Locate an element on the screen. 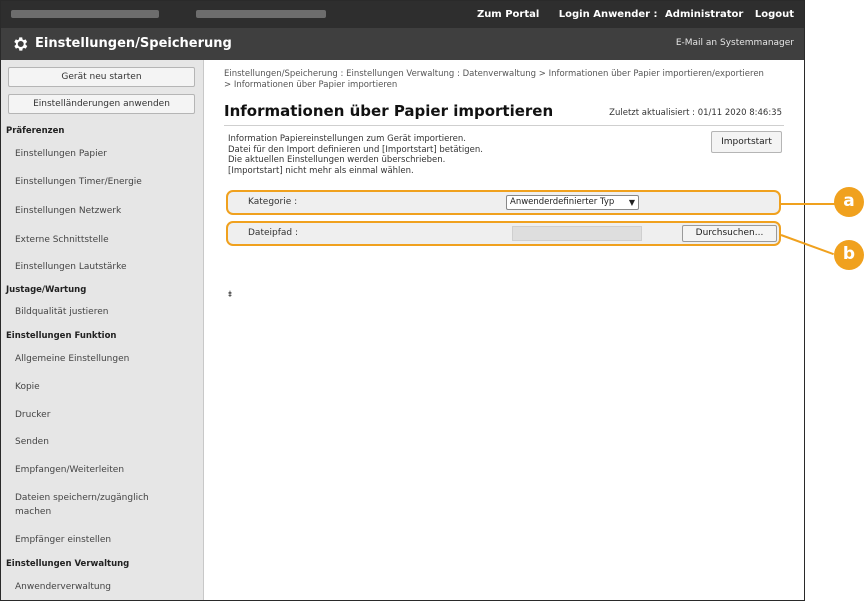 Image resolution: width=867 pixels, height=601 pixels. section-preferences: Präferenzen is located at coordinates (35, 131).